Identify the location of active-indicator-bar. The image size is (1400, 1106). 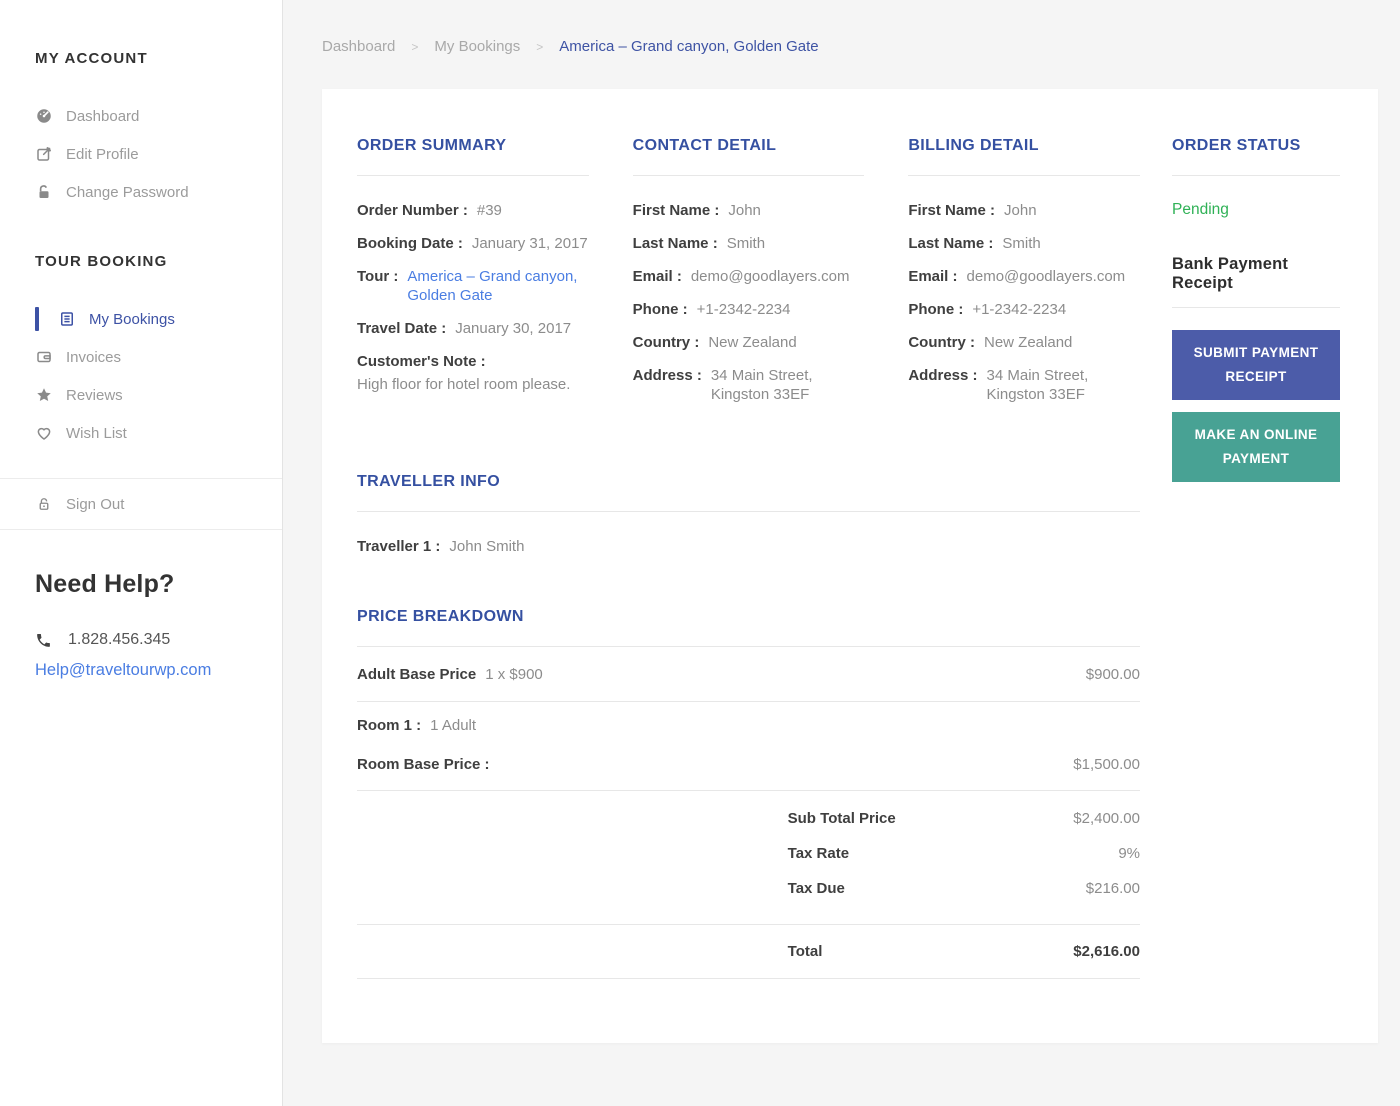
(37, 319).